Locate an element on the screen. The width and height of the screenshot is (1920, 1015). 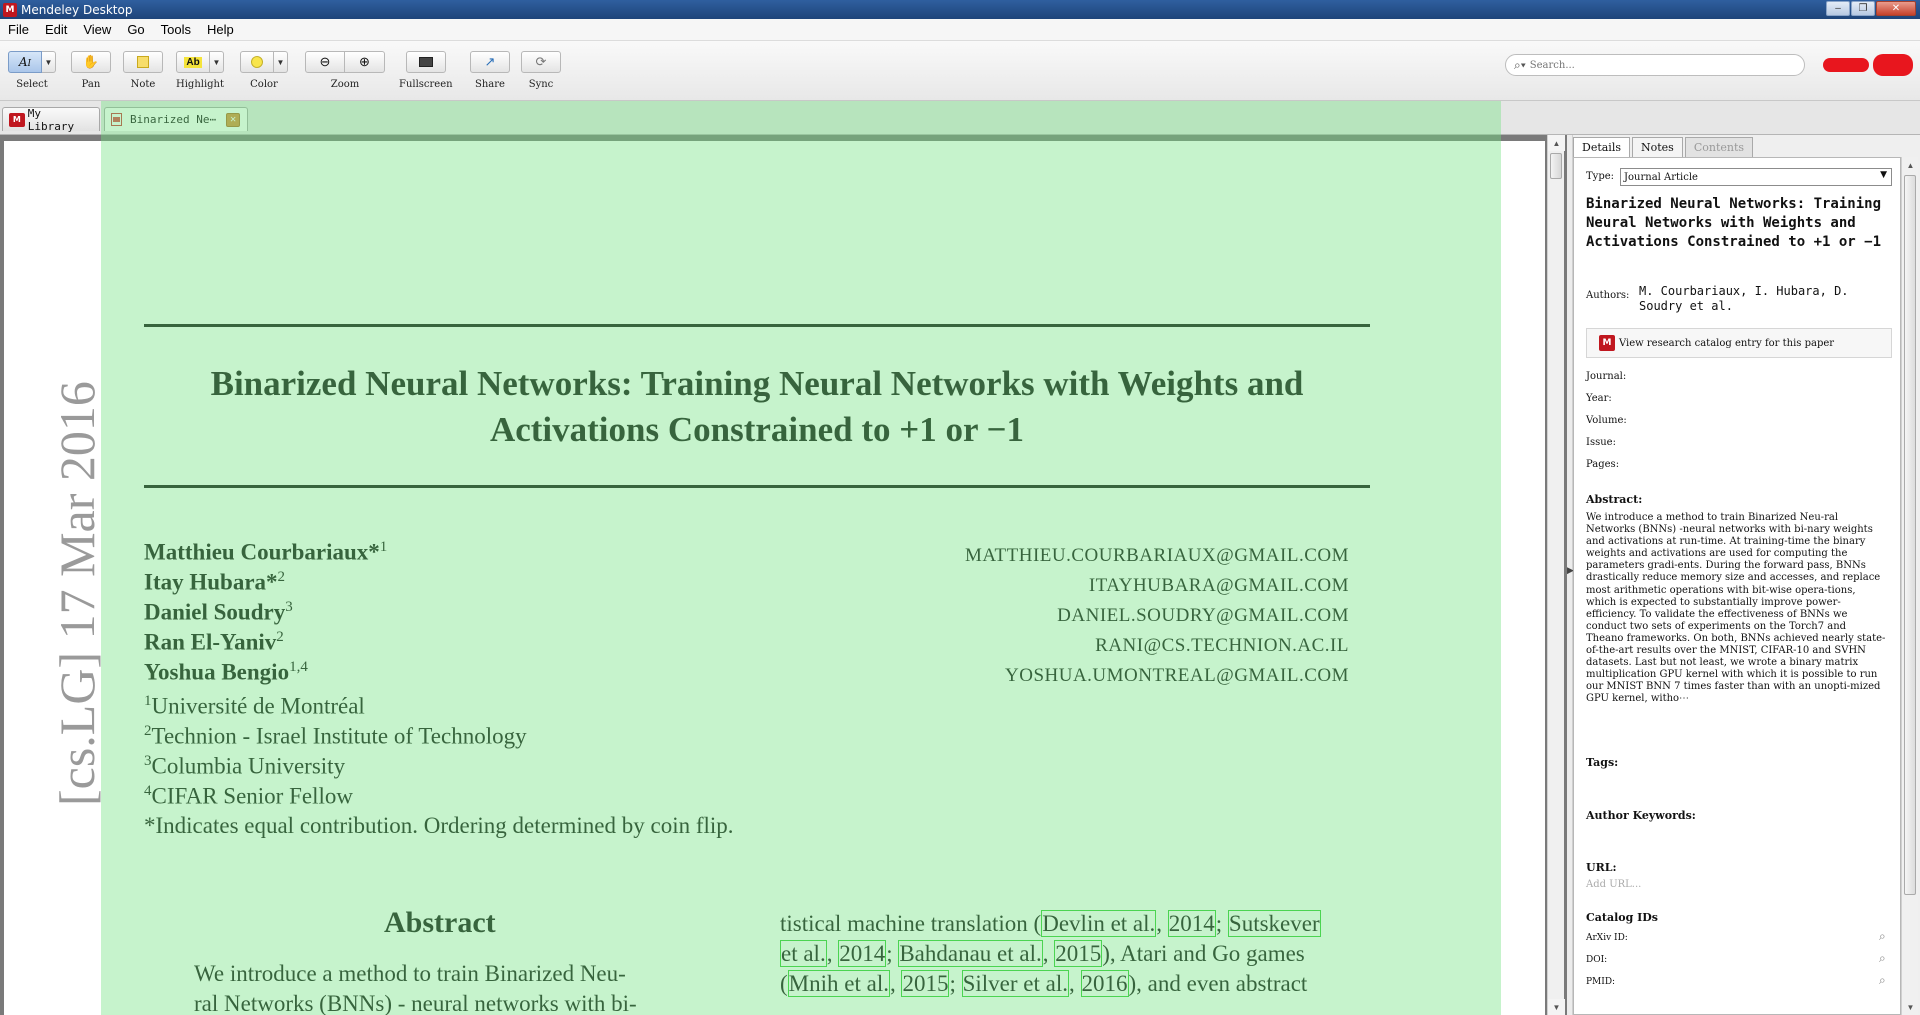
account-avatar-redacted is located at coordinates (1893, 65).